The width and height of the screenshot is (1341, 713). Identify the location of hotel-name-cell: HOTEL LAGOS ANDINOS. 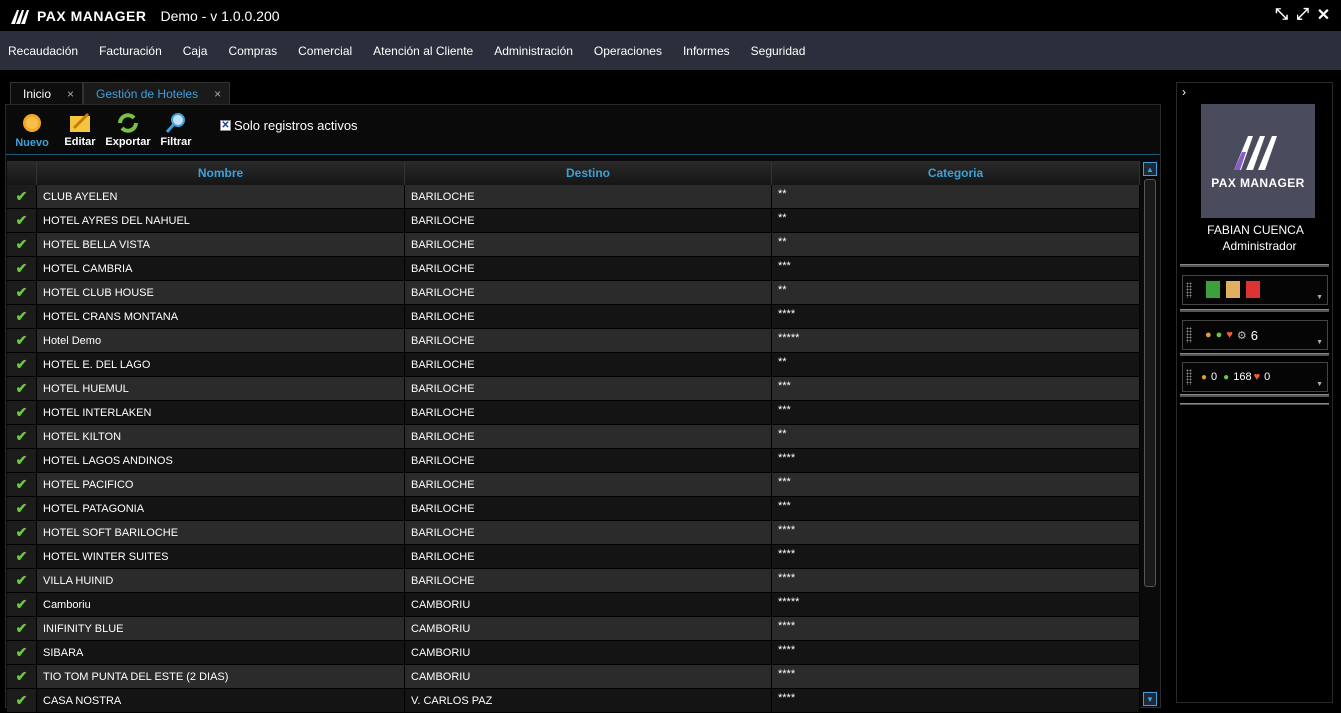
(221, 461).